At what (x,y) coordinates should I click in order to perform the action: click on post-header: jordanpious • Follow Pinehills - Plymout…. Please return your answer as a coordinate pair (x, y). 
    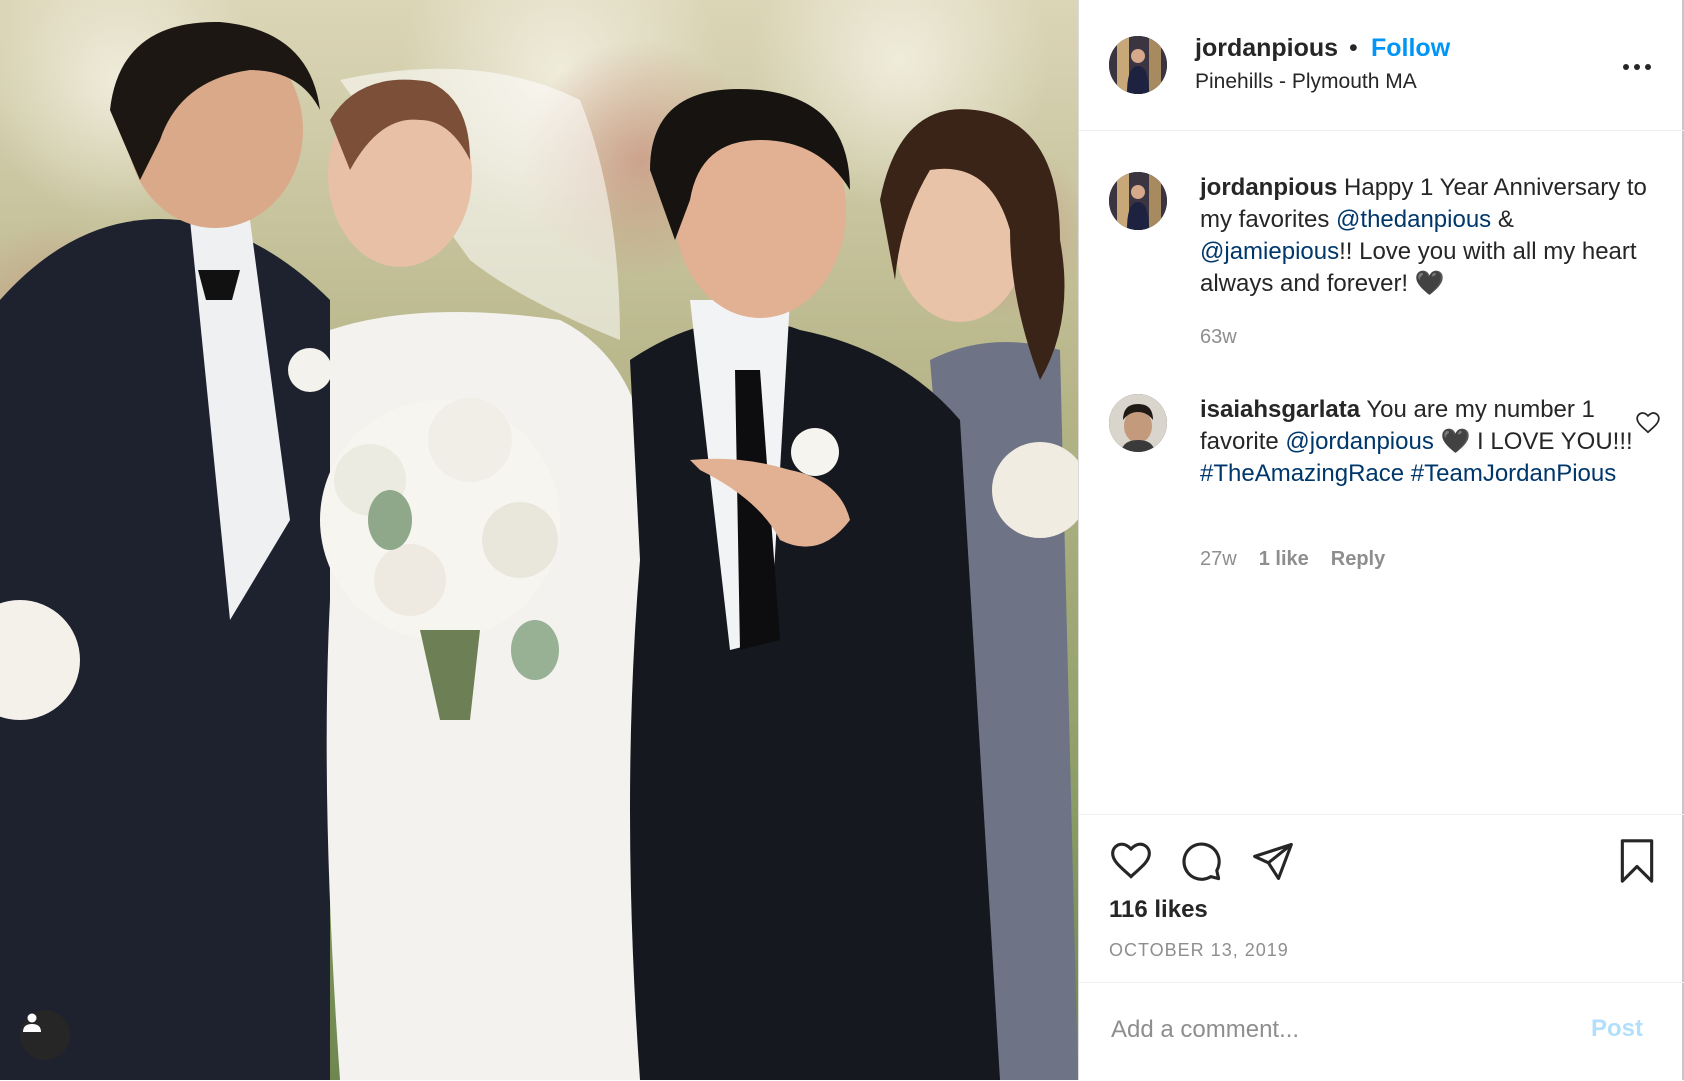
    Looking at the image, I should click on (1381, 65).